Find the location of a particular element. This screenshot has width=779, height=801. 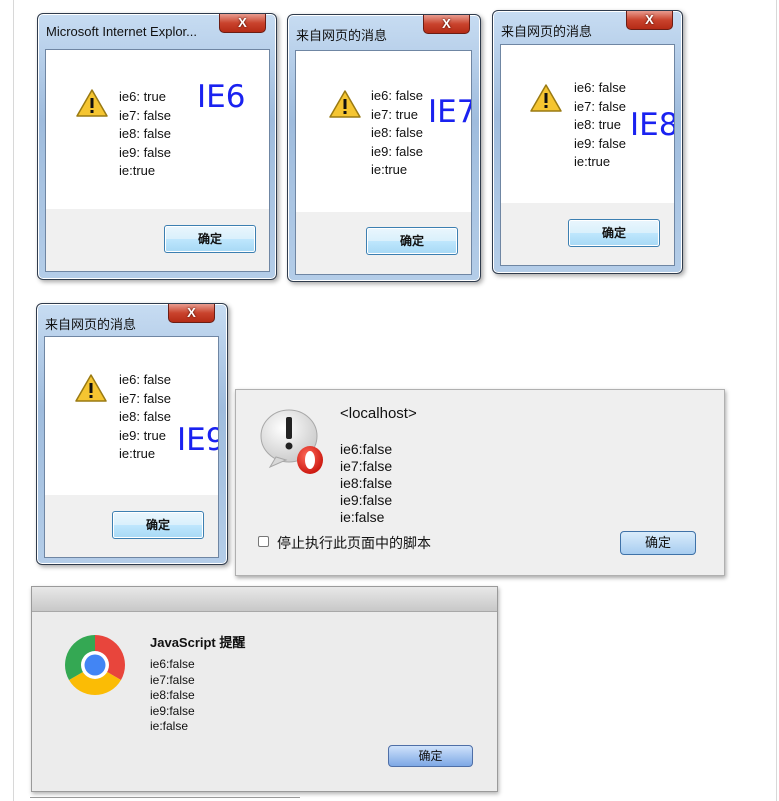

page-edge-right is located at coordinates (776, 400).